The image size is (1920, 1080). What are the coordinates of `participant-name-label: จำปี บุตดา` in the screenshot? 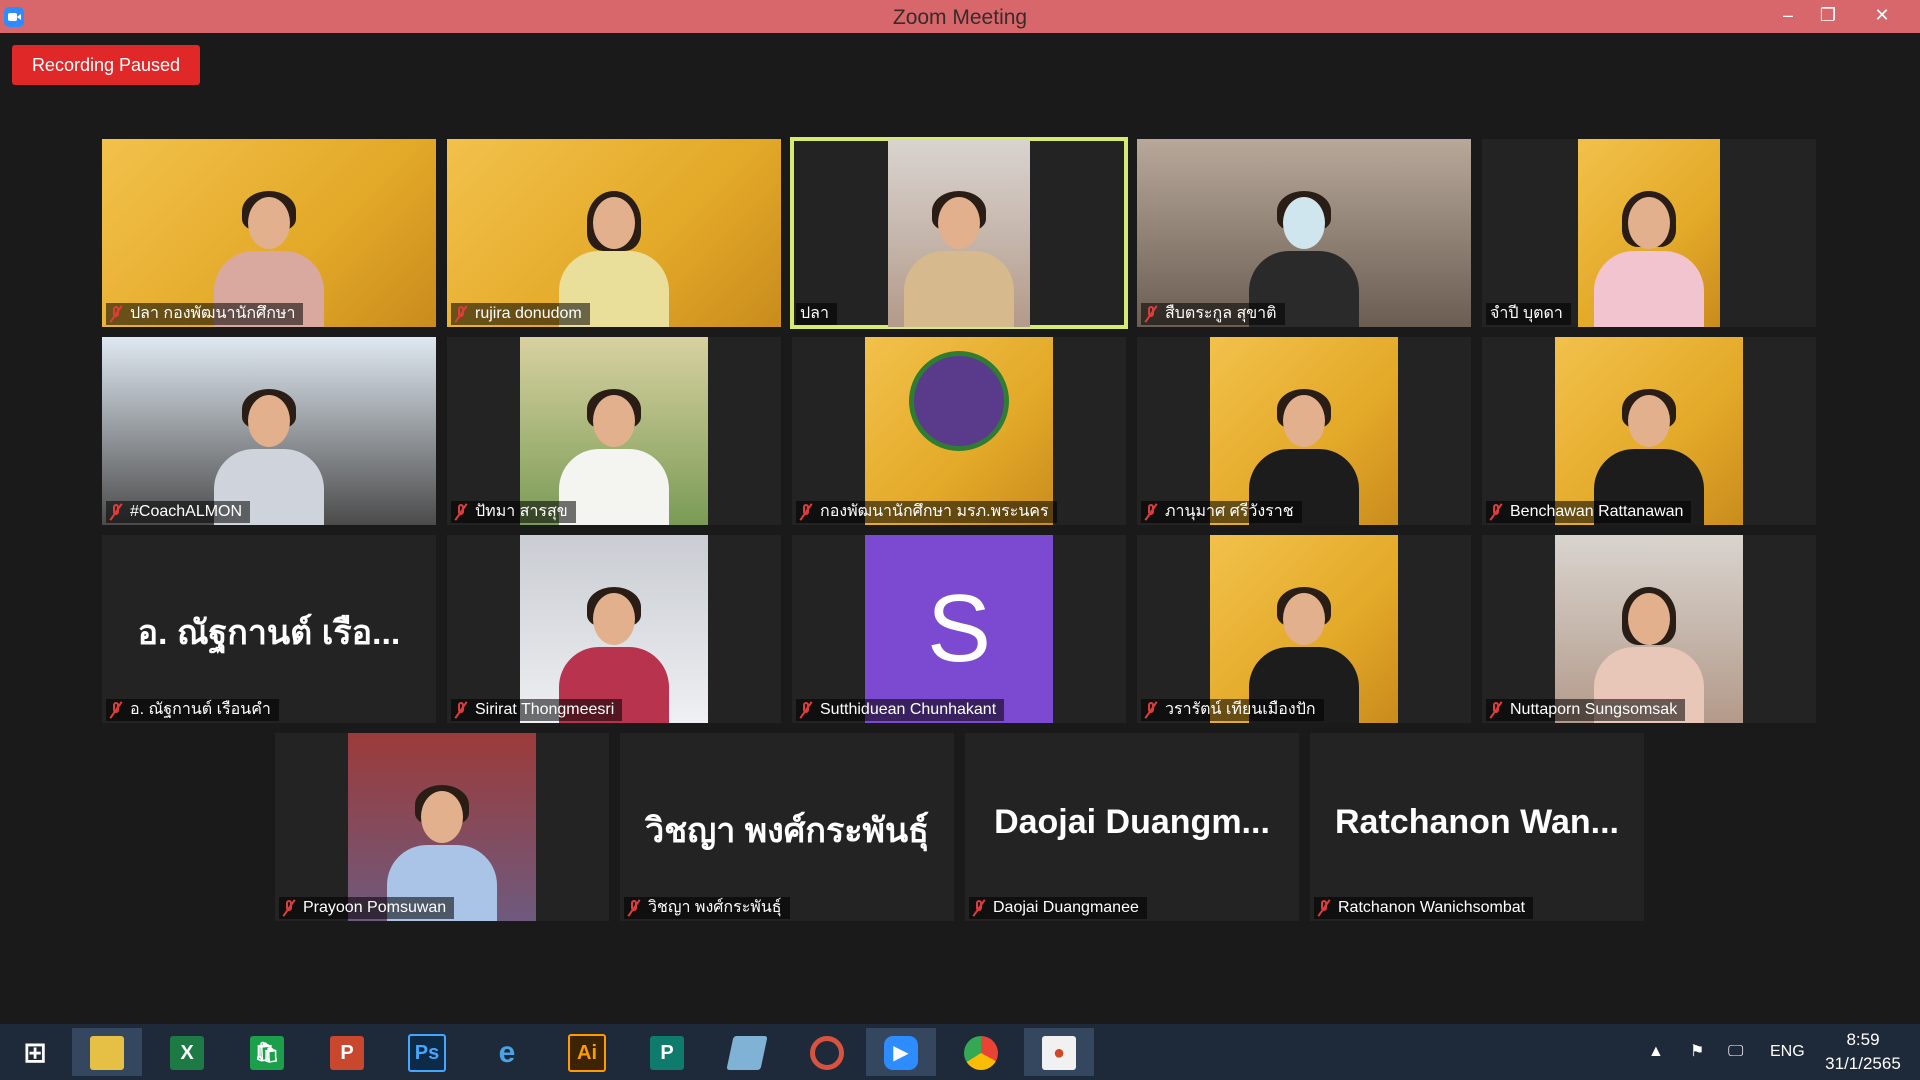 It's located at (1528, 314).